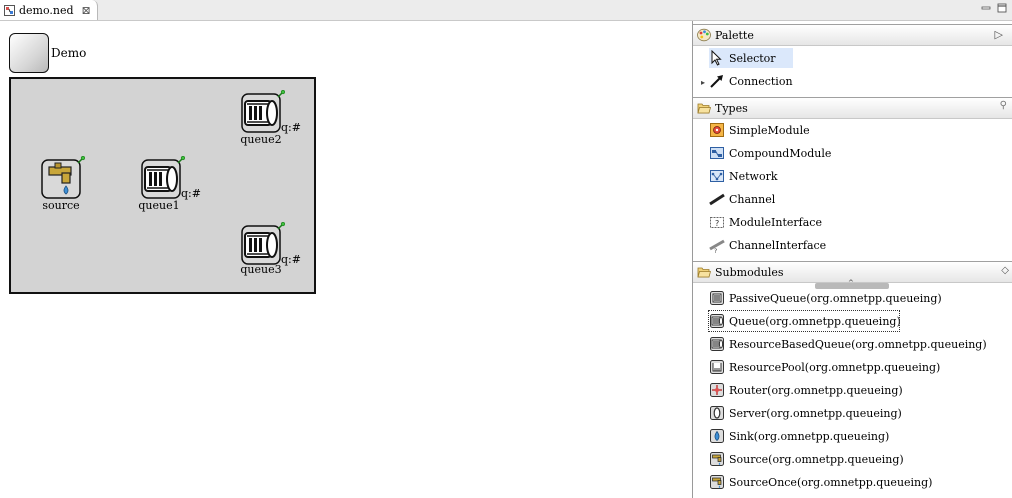  I want to click on tool-label: Connection, so click(761, 81).